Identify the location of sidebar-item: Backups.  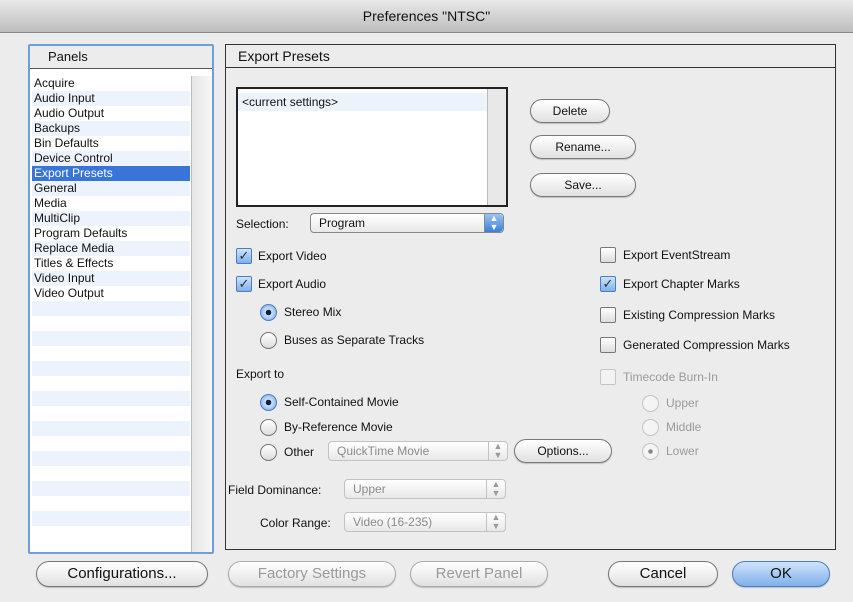
(111, 128).